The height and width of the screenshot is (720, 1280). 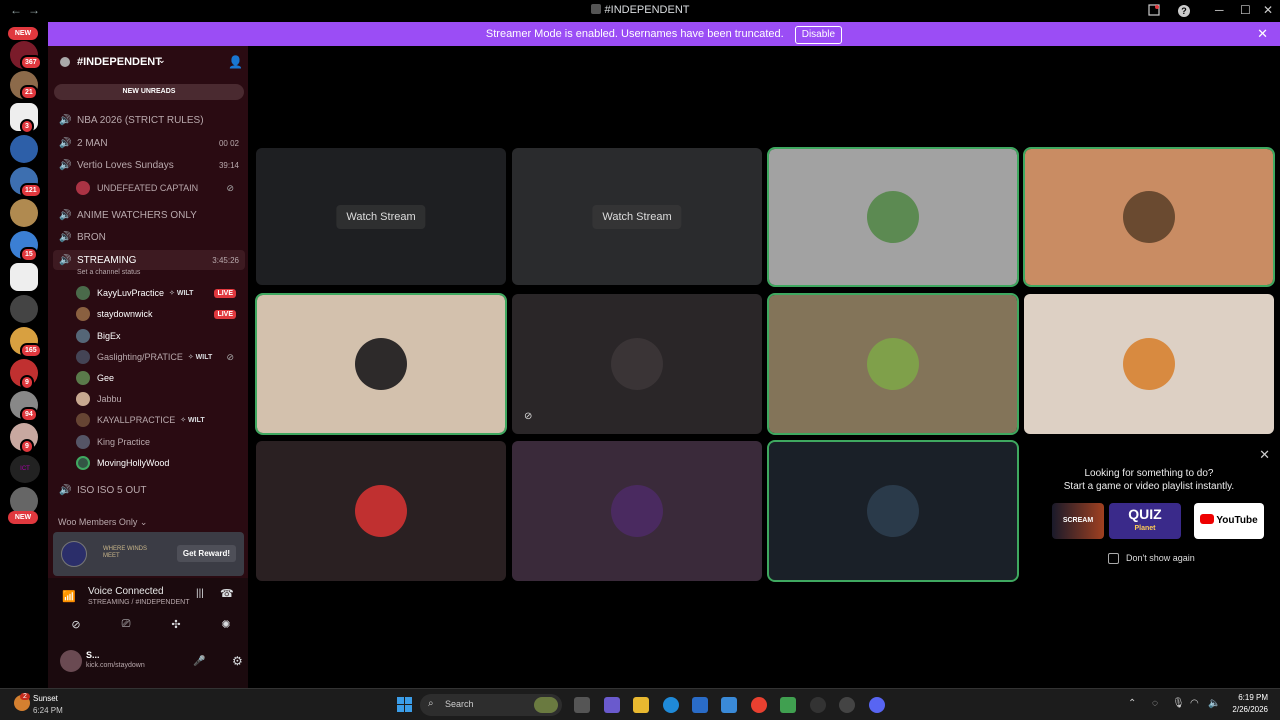 I want to click on close-window-button: ✕, so click(x=1268, y=10).